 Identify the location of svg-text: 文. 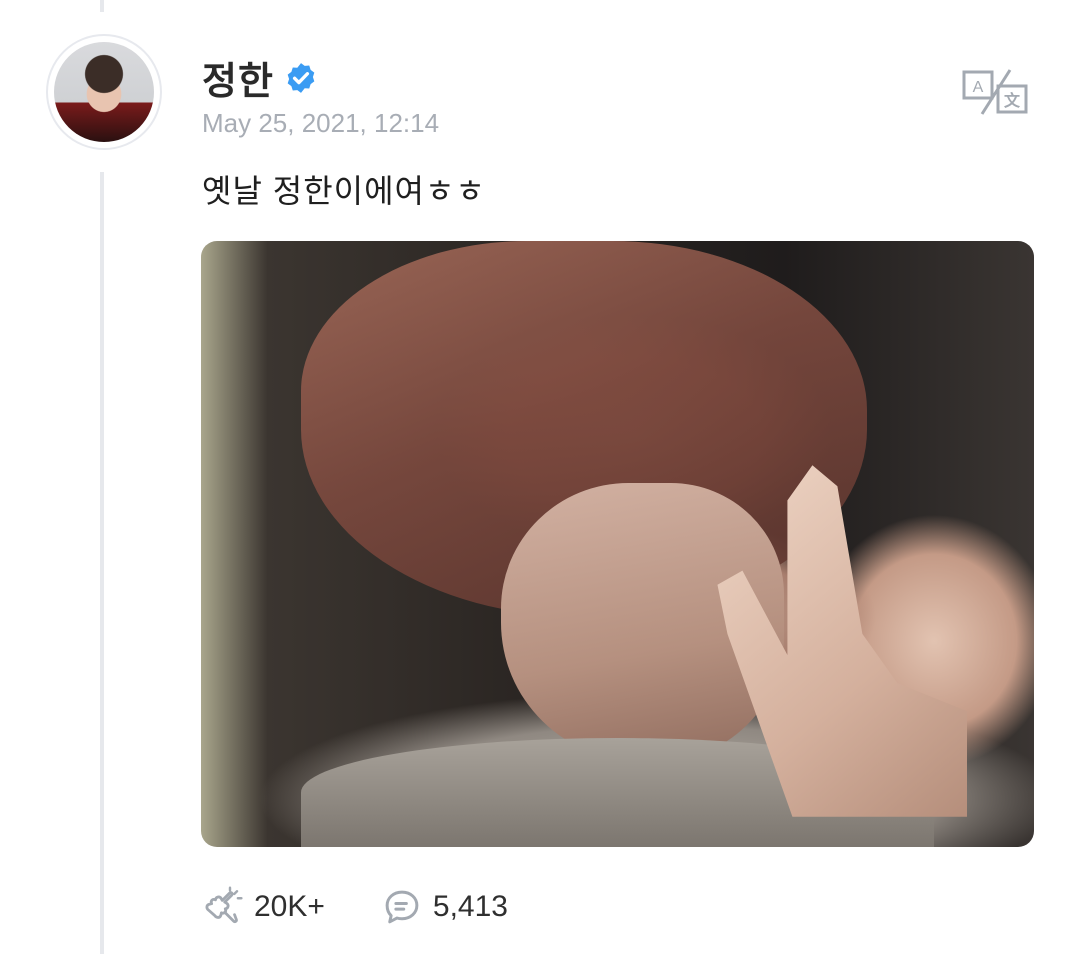
(1012, 100).